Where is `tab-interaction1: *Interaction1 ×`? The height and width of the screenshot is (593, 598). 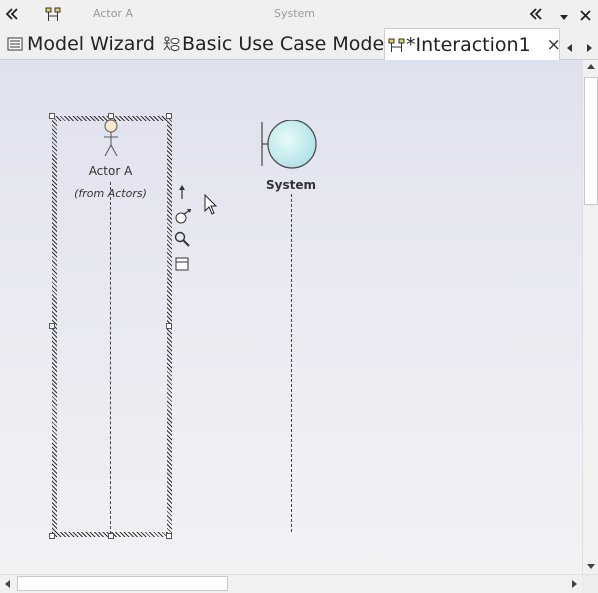
tab-interaction1: *Interaction1 × is located at coordinates (472, 44).